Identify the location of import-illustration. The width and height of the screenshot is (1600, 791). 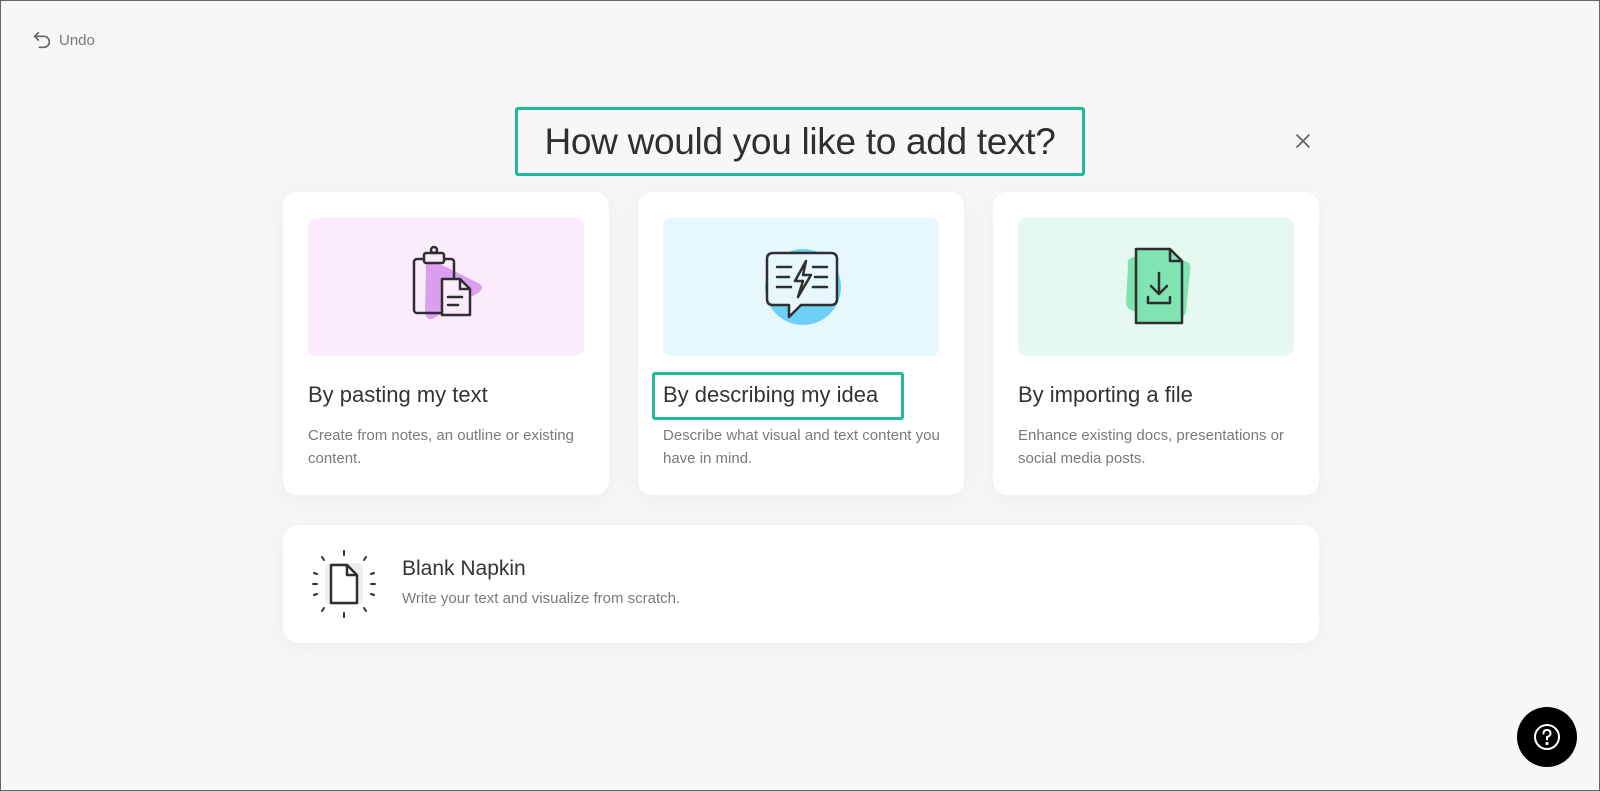
(1156, 287).